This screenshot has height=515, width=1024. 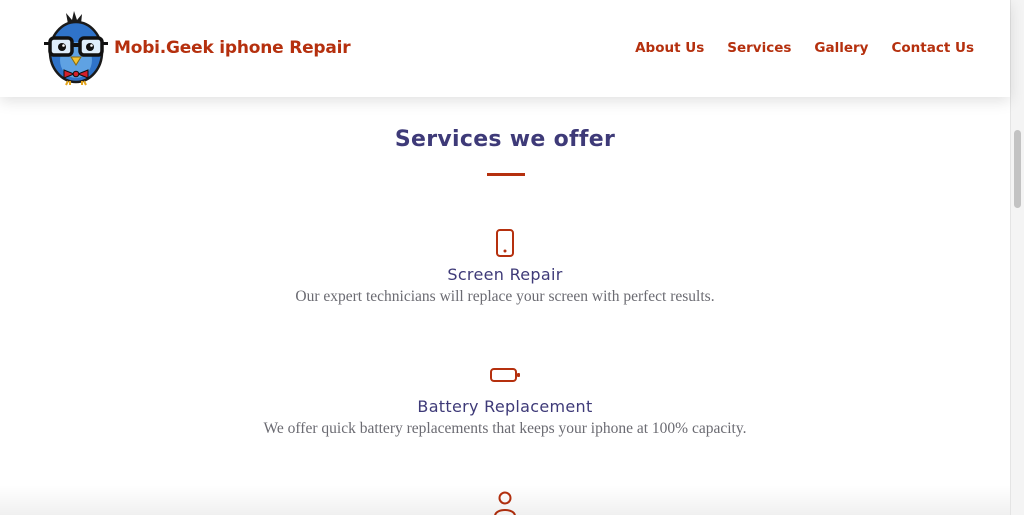 I want to click on nav-services: Services, so click(x=759, y=48).